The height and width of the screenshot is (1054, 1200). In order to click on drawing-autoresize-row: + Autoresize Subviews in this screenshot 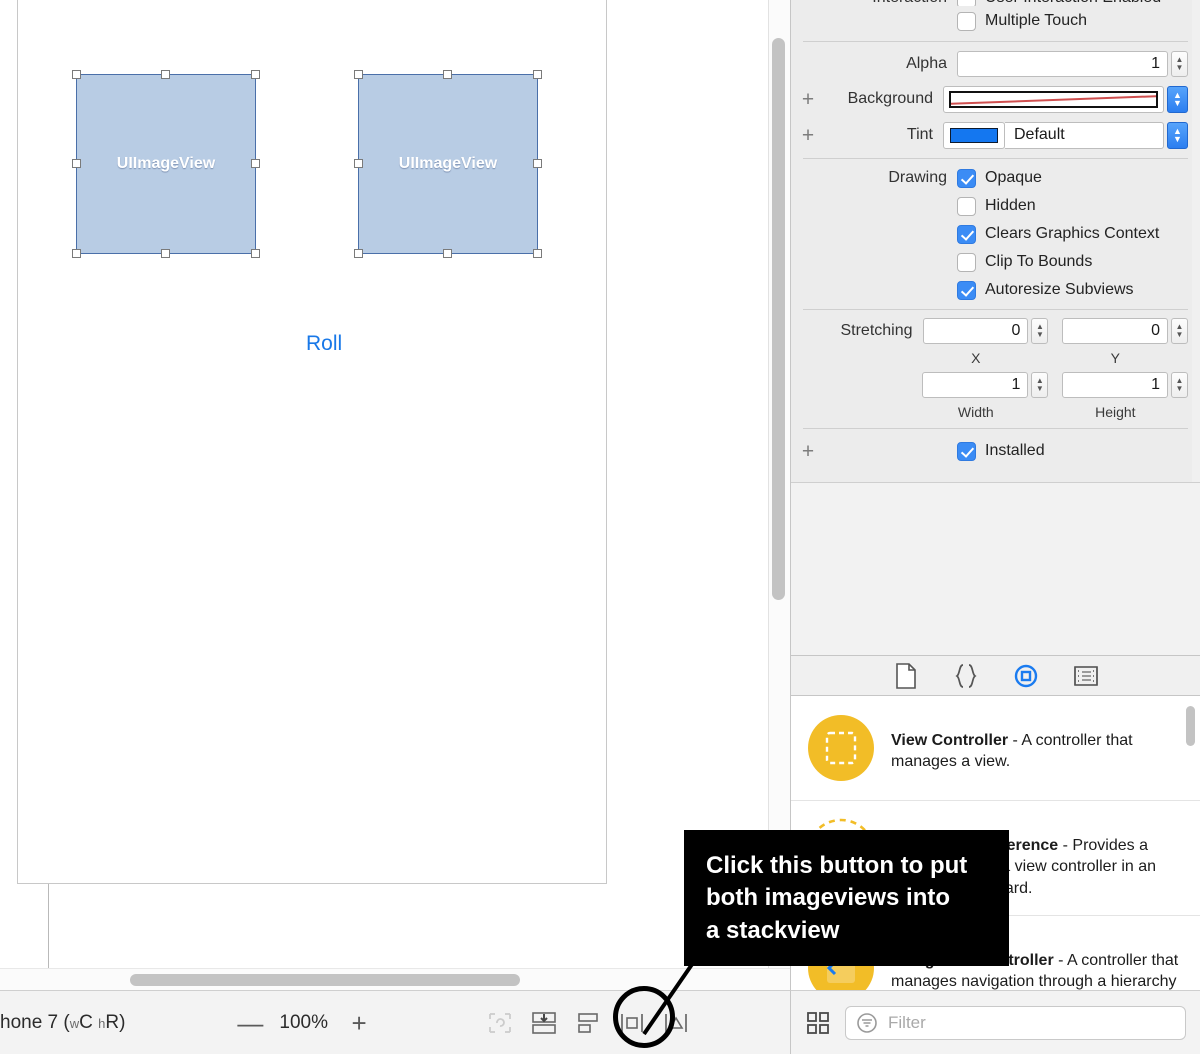, I will do `click(995, 290)`.